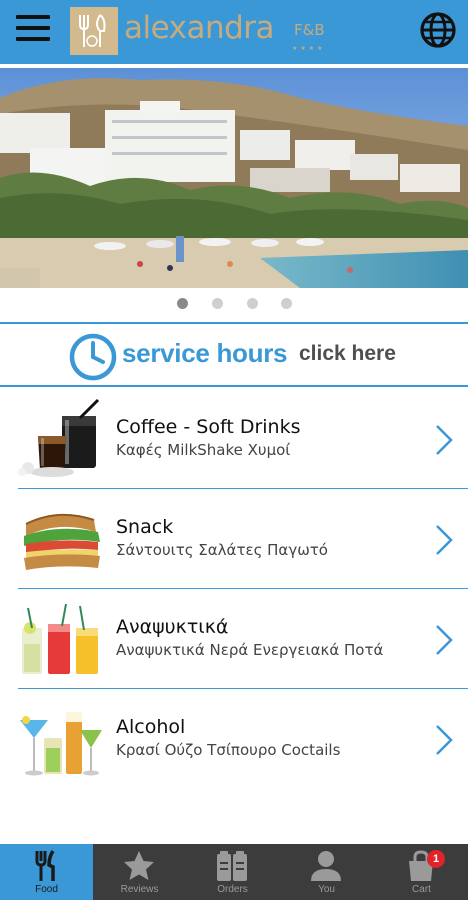 The height and width of the screenshot is (900, 468). Describe the element at coordinates (61, 739) in the screenshot. I see `cocktails-image` at that location.